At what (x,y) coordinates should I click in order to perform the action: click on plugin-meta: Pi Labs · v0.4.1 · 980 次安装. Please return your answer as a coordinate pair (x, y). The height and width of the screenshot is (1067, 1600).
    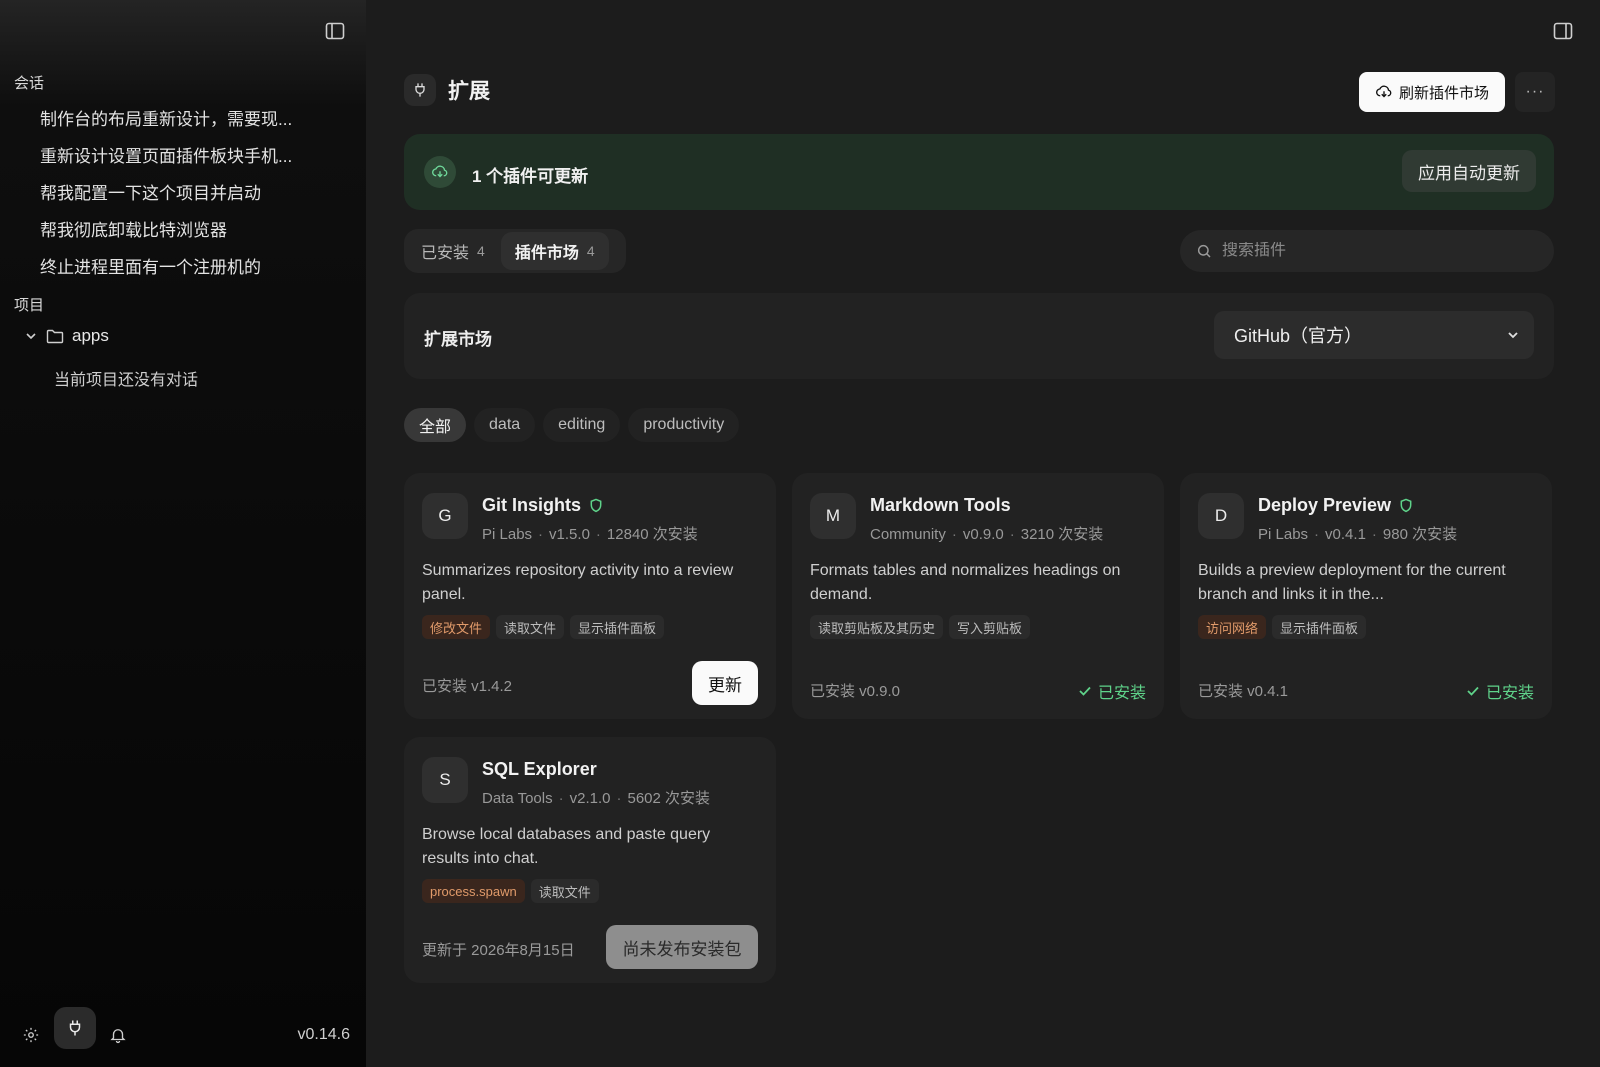
    Looking at the image, I should click on (1358, 534).